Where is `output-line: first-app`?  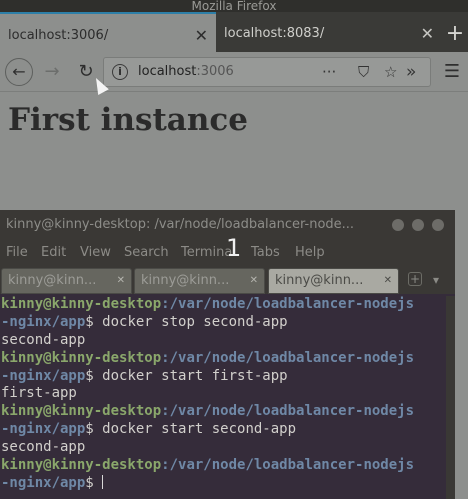
output-line: first-app is located at coordinates (39, 393).